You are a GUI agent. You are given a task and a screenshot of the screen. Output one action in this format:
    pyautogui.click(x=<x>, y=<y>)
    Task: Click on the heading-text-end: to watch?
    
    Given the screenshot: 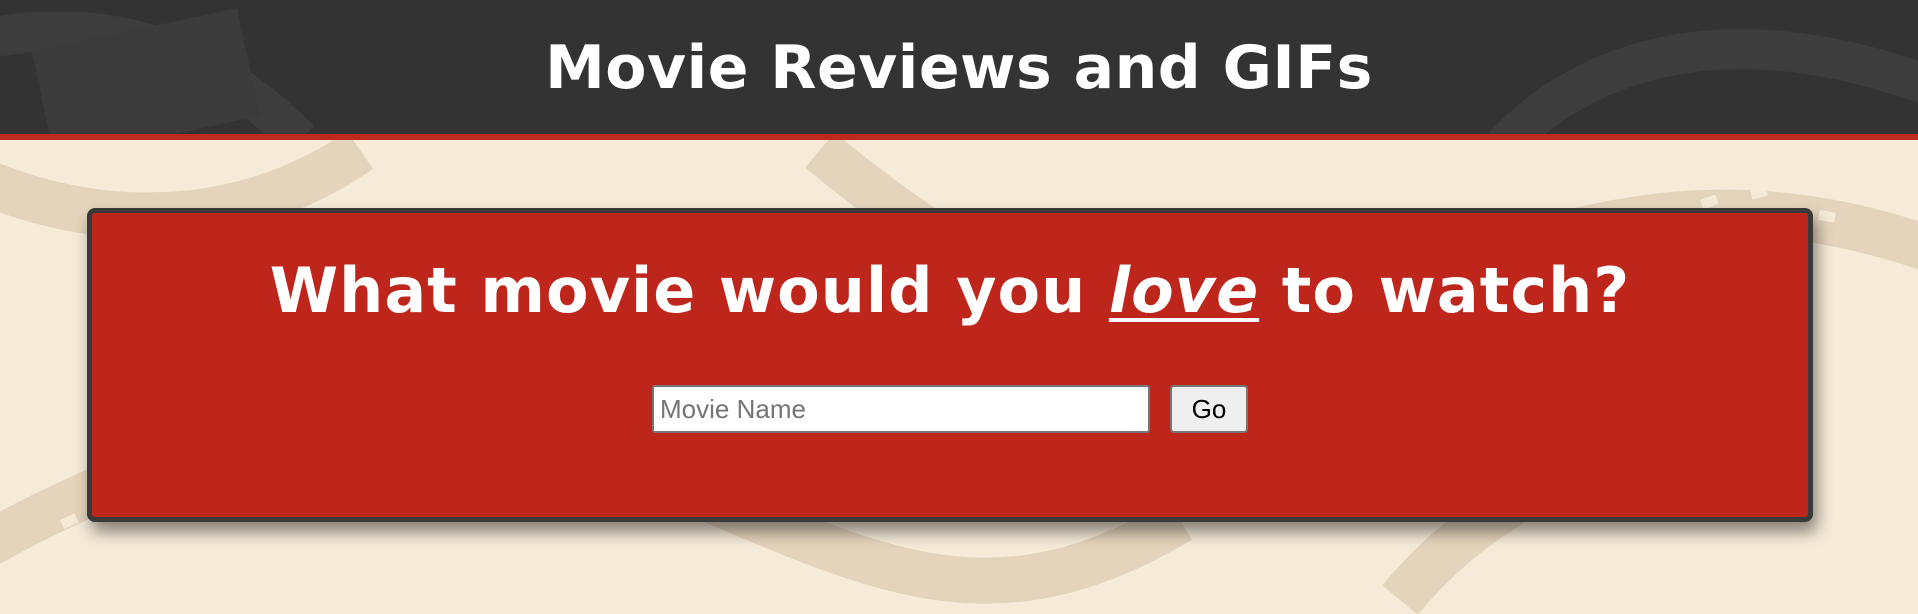 What is the action you would take?
    pyautogui.click(x=1445, y=290)
    